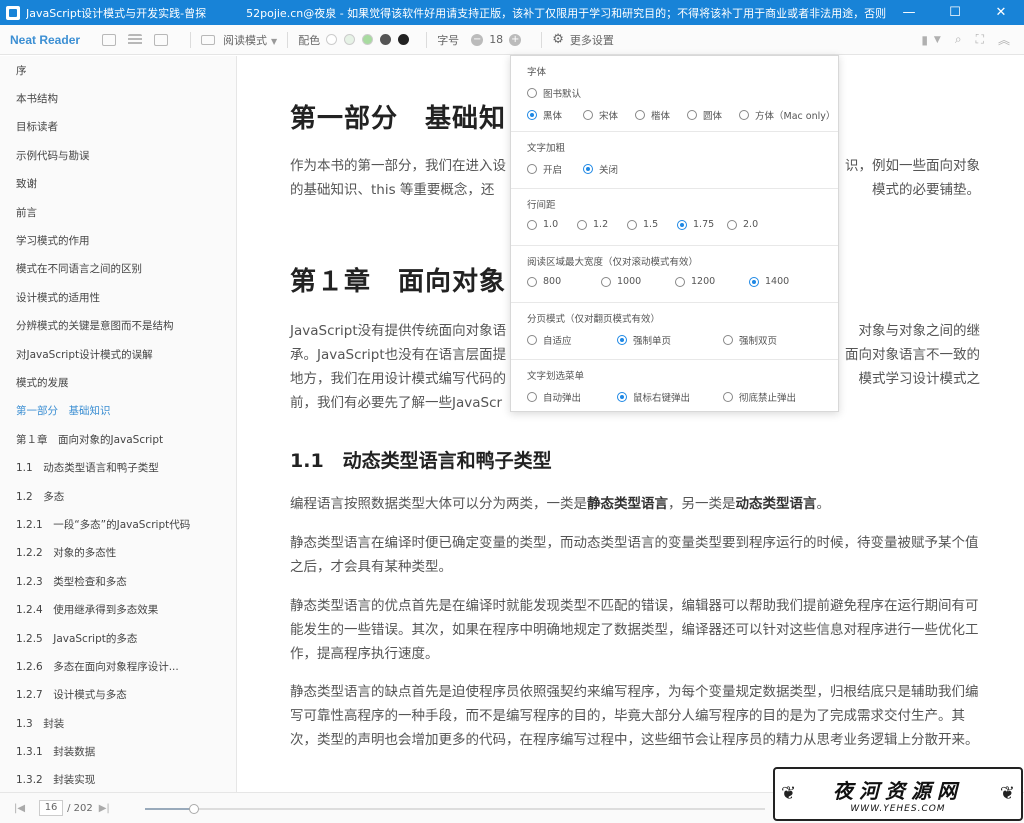 The width and height of the screenshot is (1024, 823). Describe the element at coordinates (609, 115) in the screenshot. I see `radio-option: 宋体` at that location.